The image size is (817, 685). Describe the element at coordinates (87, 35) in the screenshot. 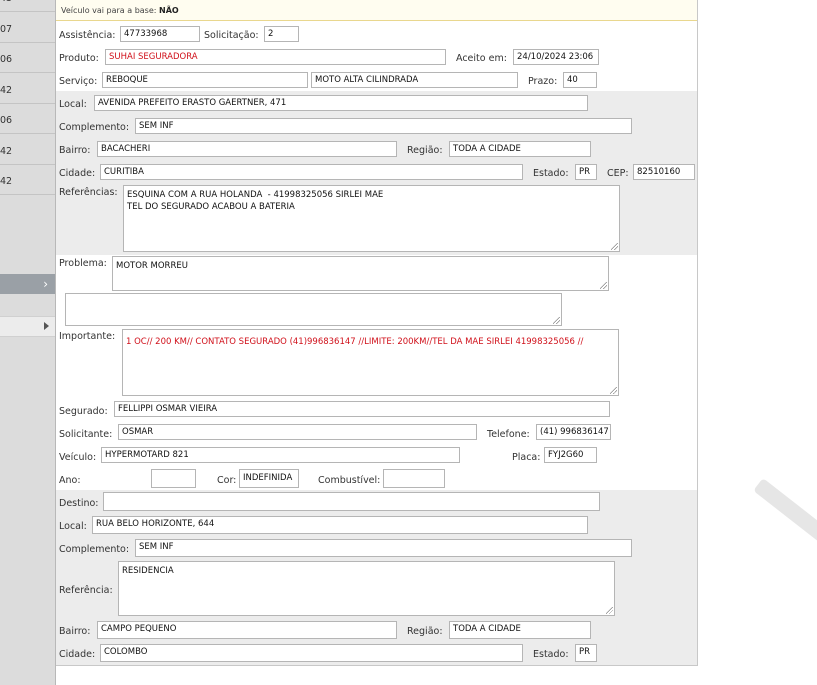

I see `assistencia-label: Assistência:` at that location.